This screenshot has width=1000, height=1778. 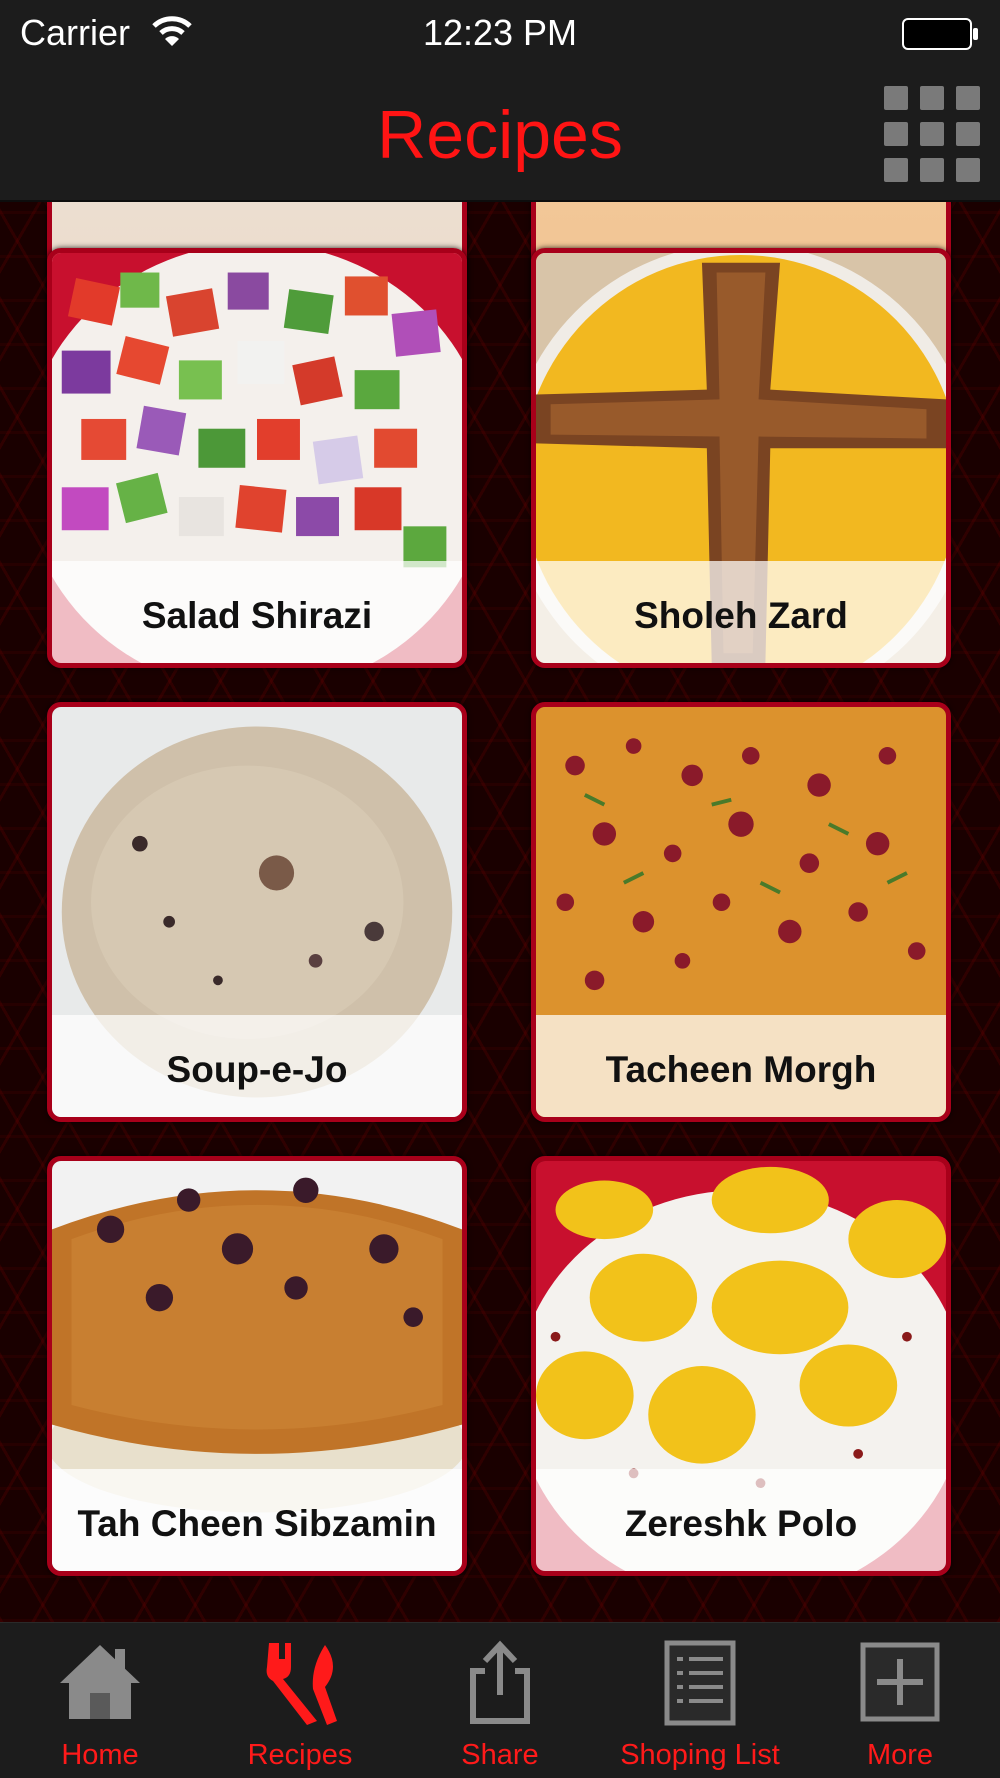 What do you see at coordinates (257, 1523) in the screenshot?
I see `recipe-title: Tah Cheen Sibzamin` at bounding box center [257, 1523].